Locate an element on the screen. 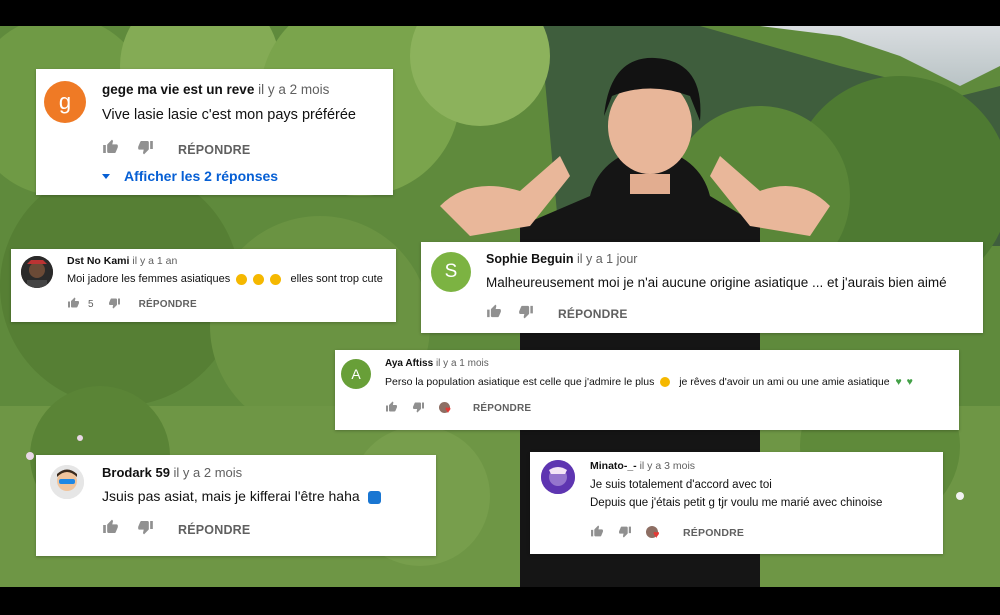 The image size is (1000, 615). author-name: Dst No Kami is located at coordinates (98, 261).